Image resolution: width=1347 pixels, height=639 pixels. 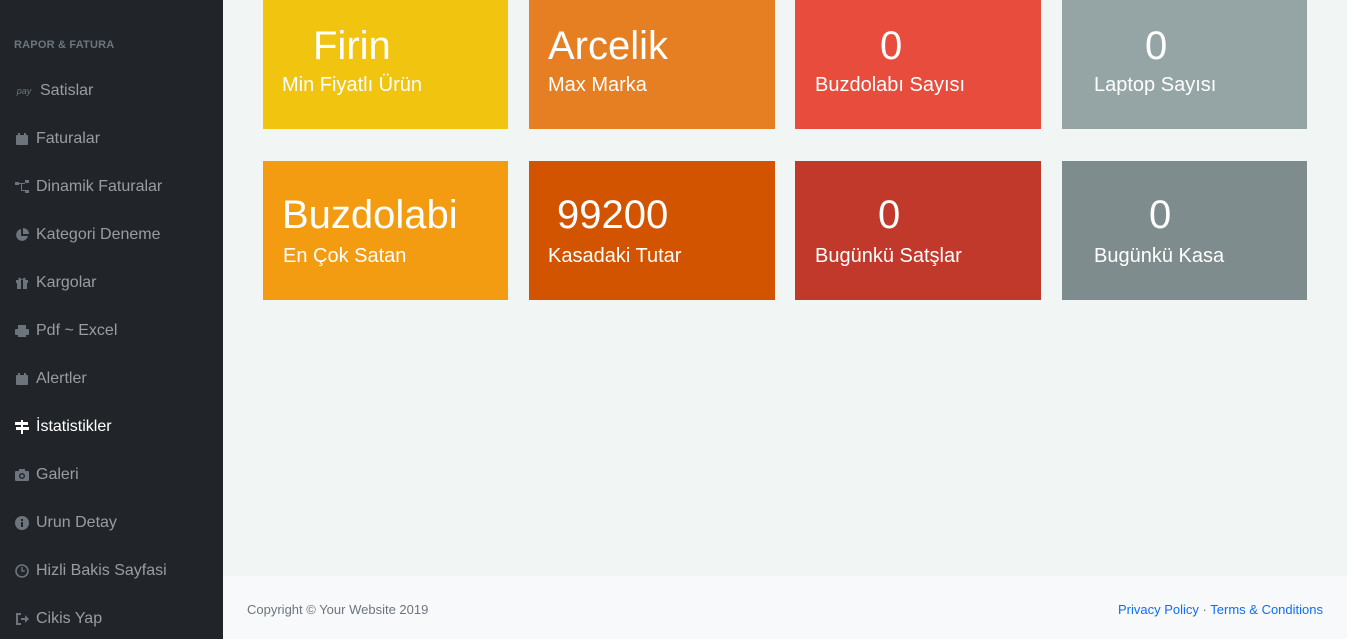 What do you see at coordinates (1159, 256) in the screenshot?
I see `stat-label: Bugünkü Kasa` at bounding box center [1159, 256].